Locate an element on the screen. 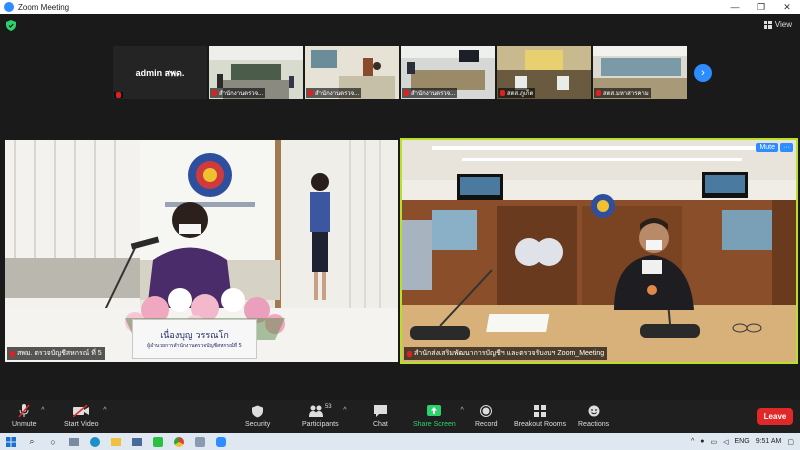  mute-participant-button: Mute is located at coordinates (767, 147).